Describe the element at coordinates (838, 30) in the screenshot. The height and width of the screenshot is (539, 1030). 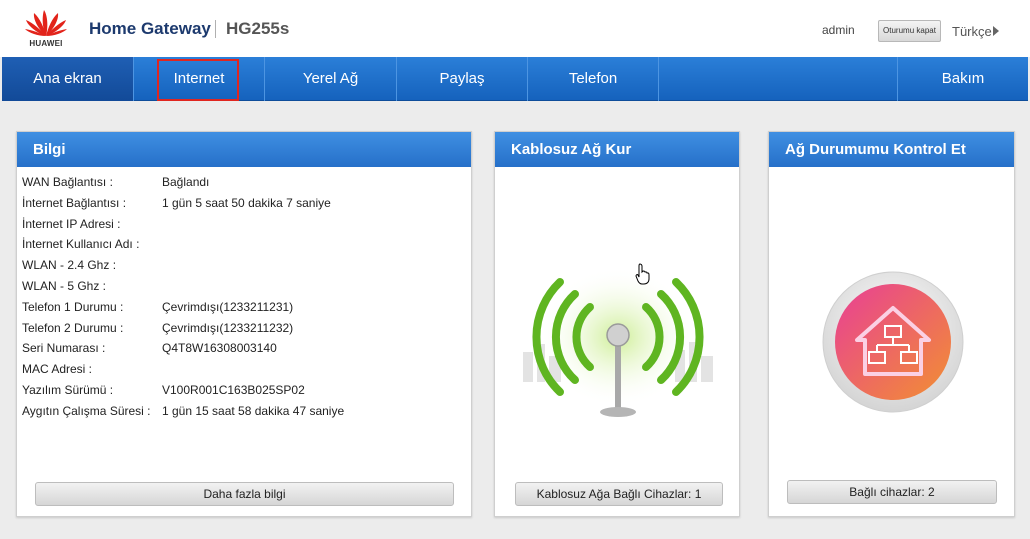
I see `username-label: admin` at that location.